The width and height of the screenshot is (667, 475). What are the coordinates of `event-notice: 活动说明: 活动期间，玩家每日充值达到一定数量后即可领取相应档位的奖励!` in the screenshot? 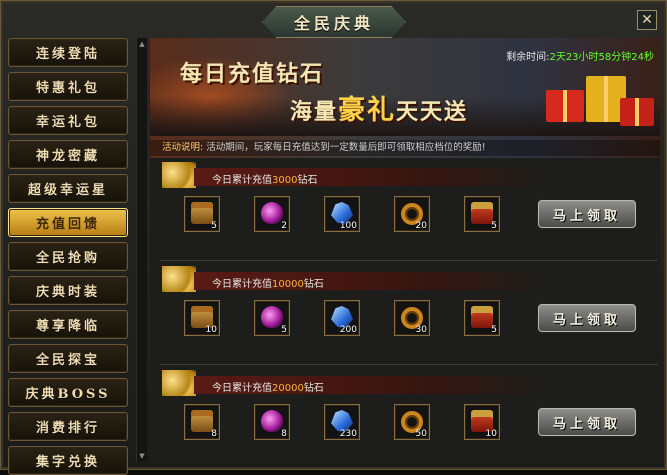 It's located at (405, 148).